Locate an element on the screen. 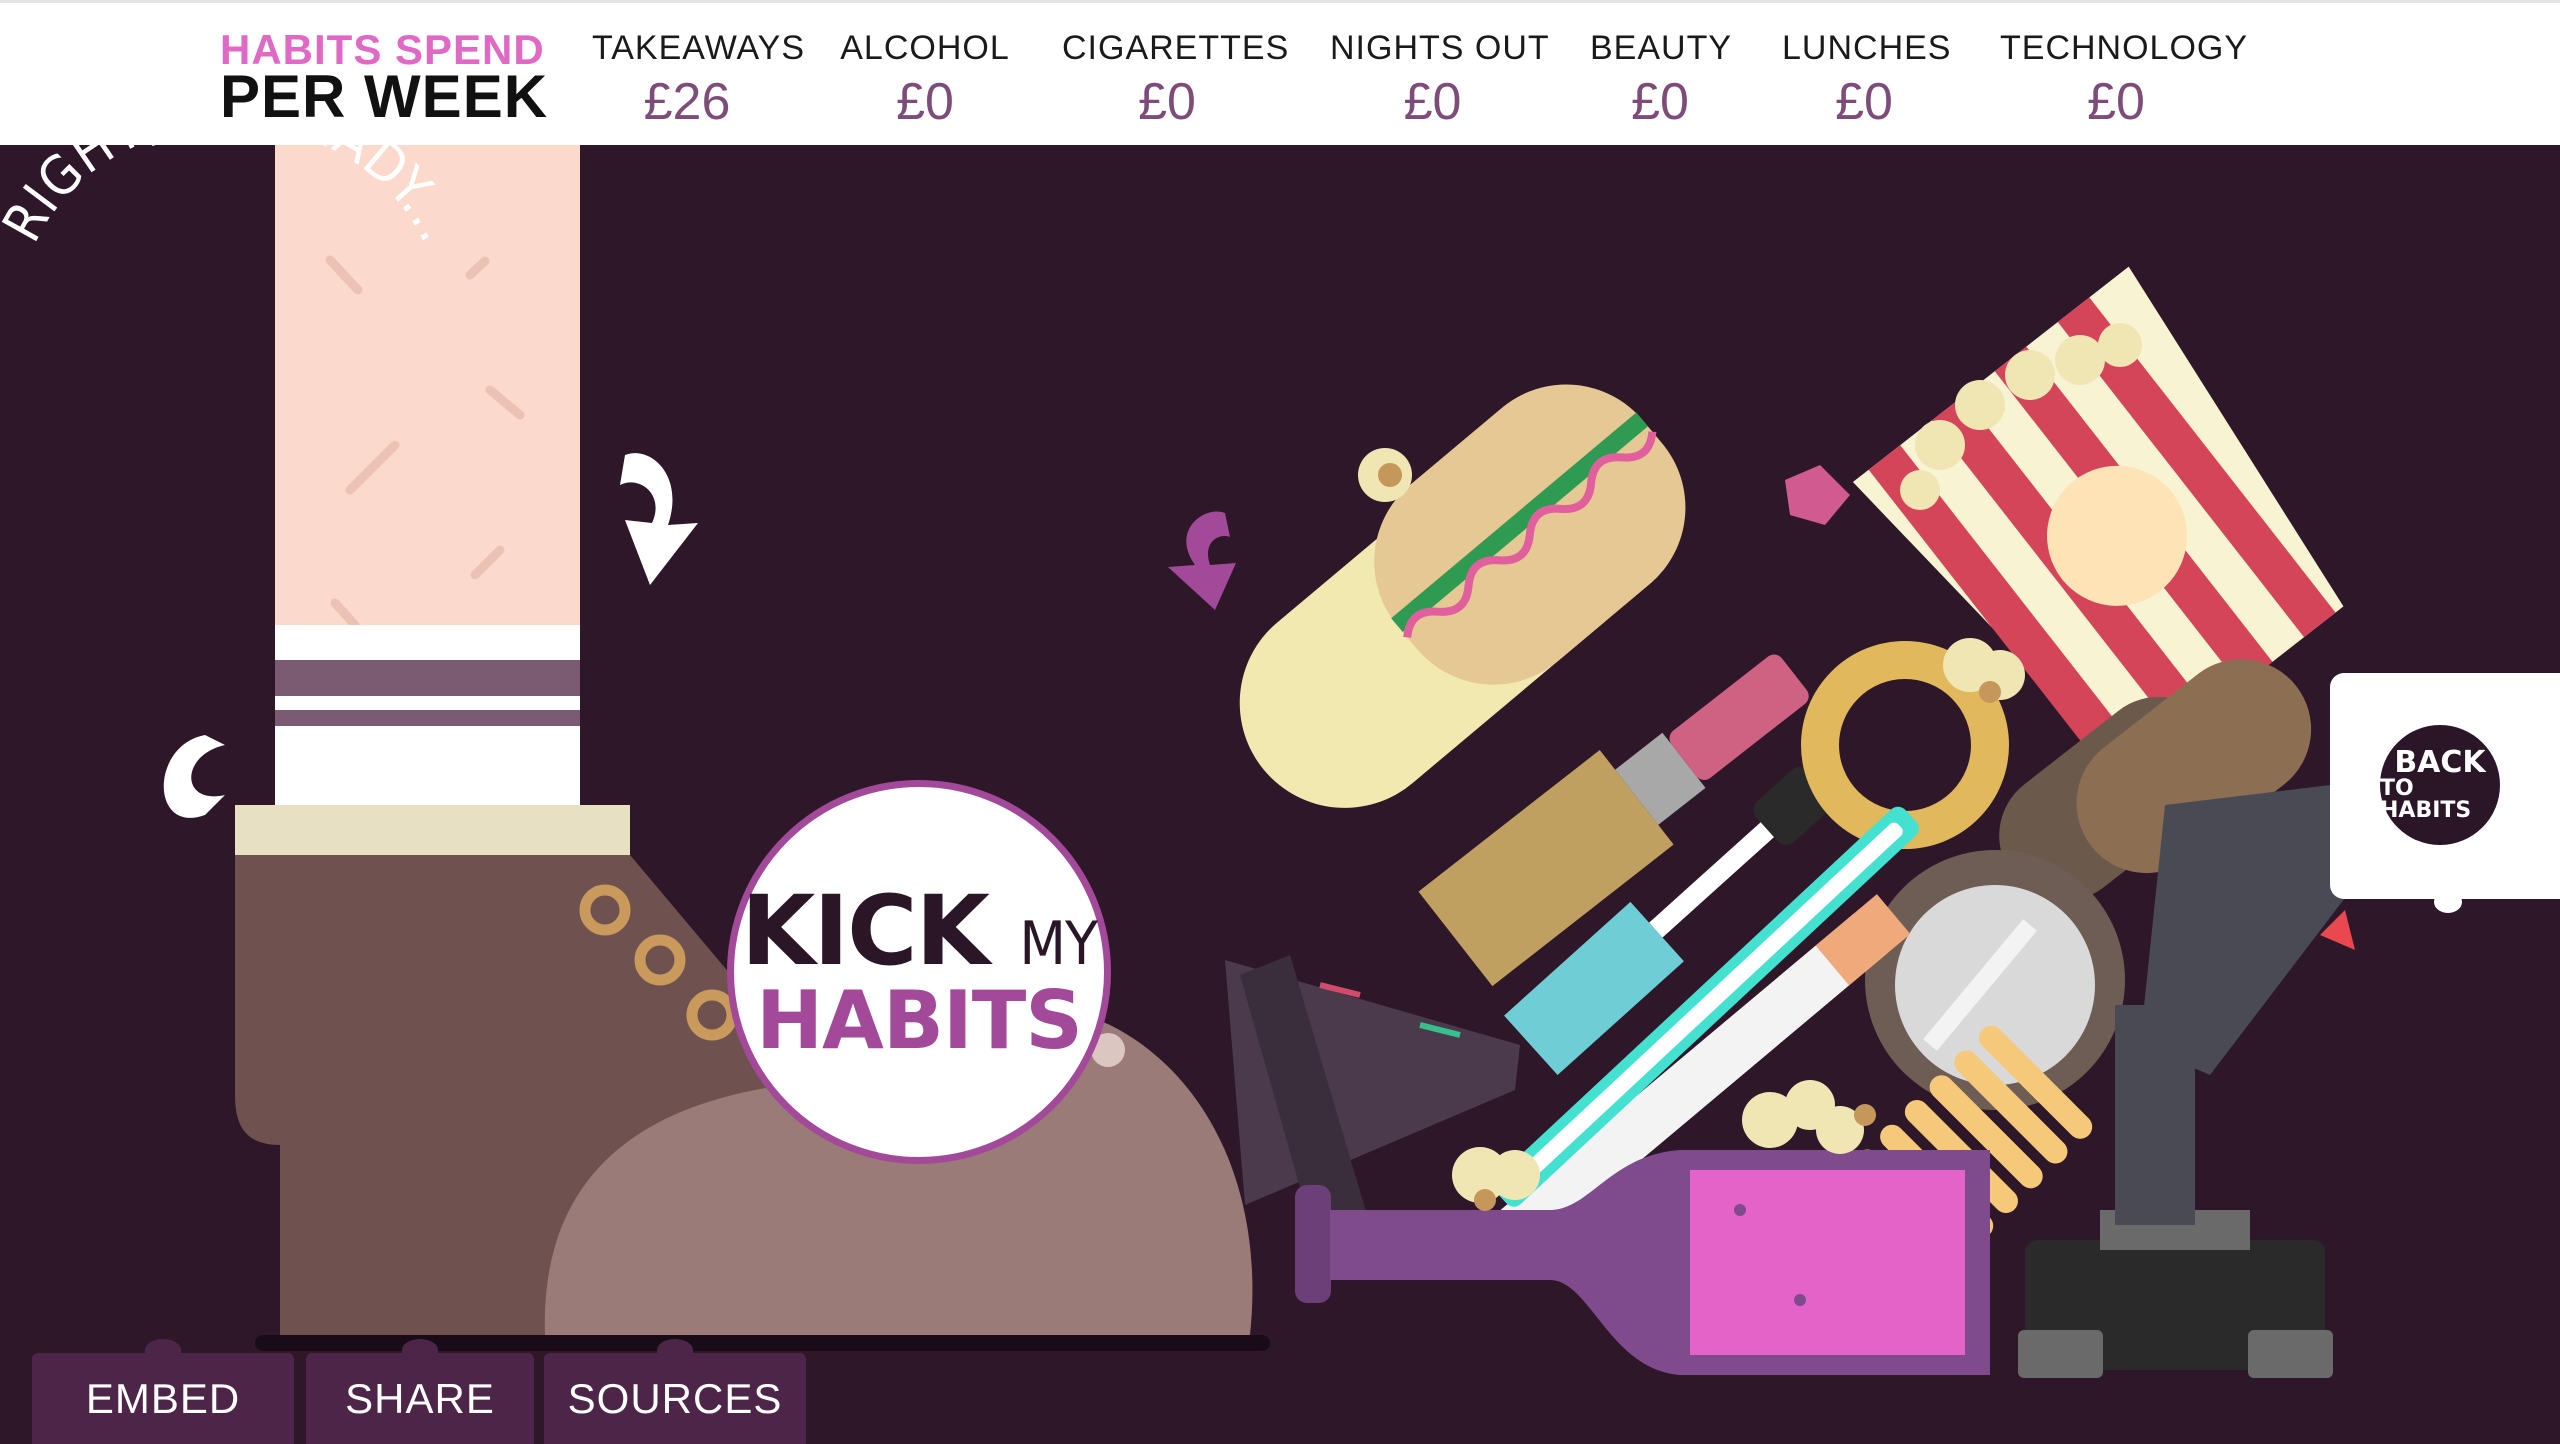 Image resolution: width=2560 pixels, height=1444 pixels. kick-my-habits-button: KICK MY HABITS is located at coordinates (919, 972).